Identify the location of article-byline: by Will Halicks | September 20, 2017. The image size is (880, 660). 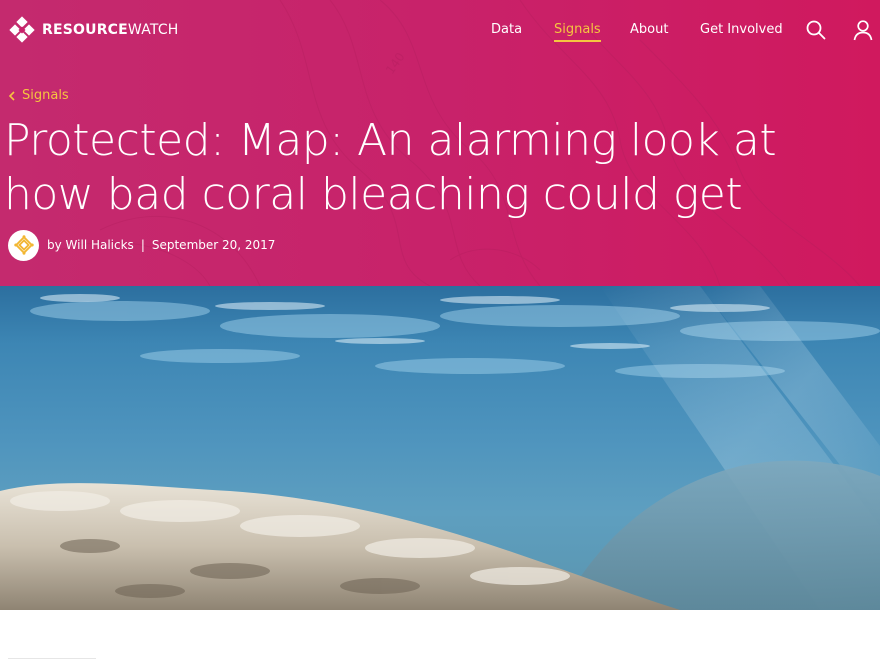
(141, 245).